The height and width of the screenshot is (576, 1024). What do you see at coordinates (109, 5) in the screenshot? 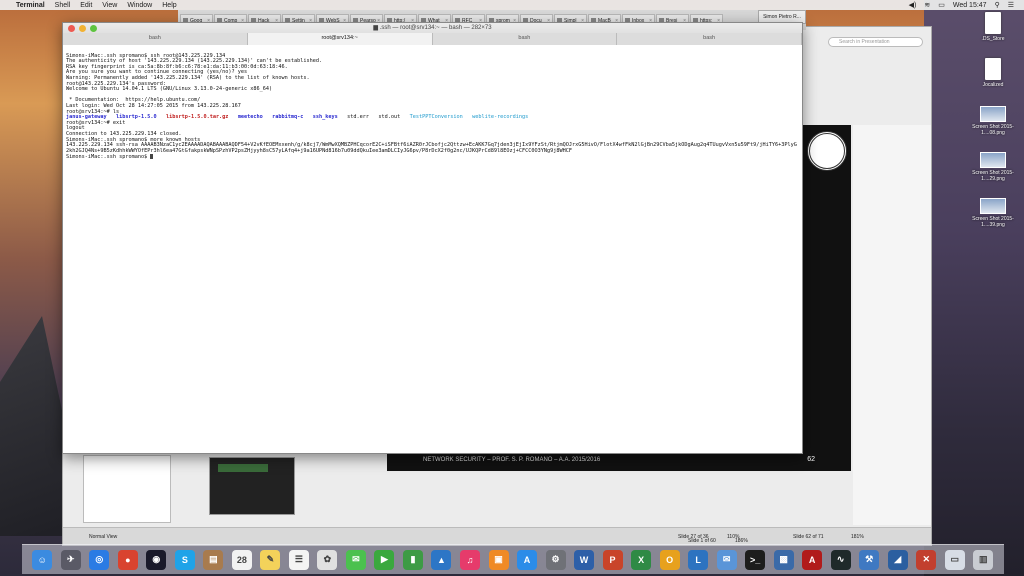
I see `menu-item-view: View` at bounding box center [109, 5].